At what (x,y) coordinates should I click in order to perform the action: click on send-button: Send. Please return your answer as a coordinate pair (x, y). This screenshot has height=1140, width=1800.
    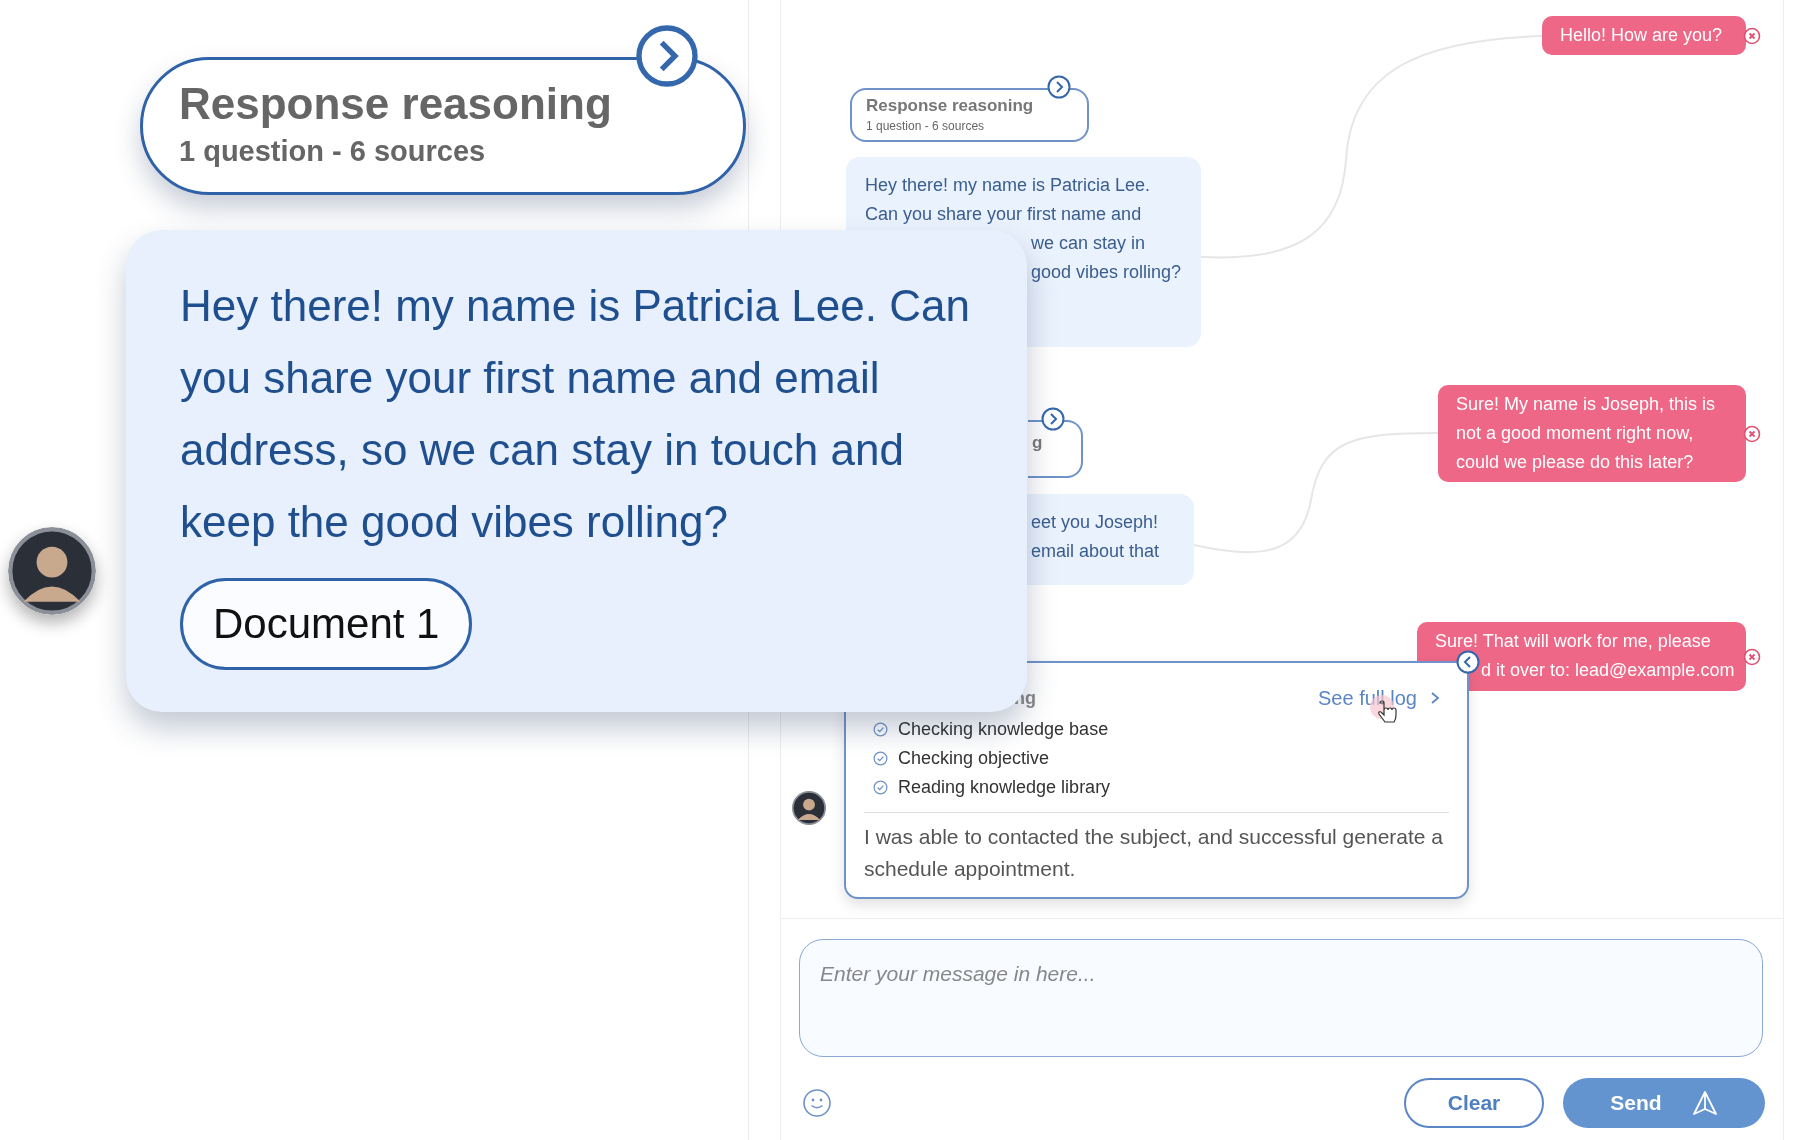
    Looking at the image, I should click on (1664, 1103).